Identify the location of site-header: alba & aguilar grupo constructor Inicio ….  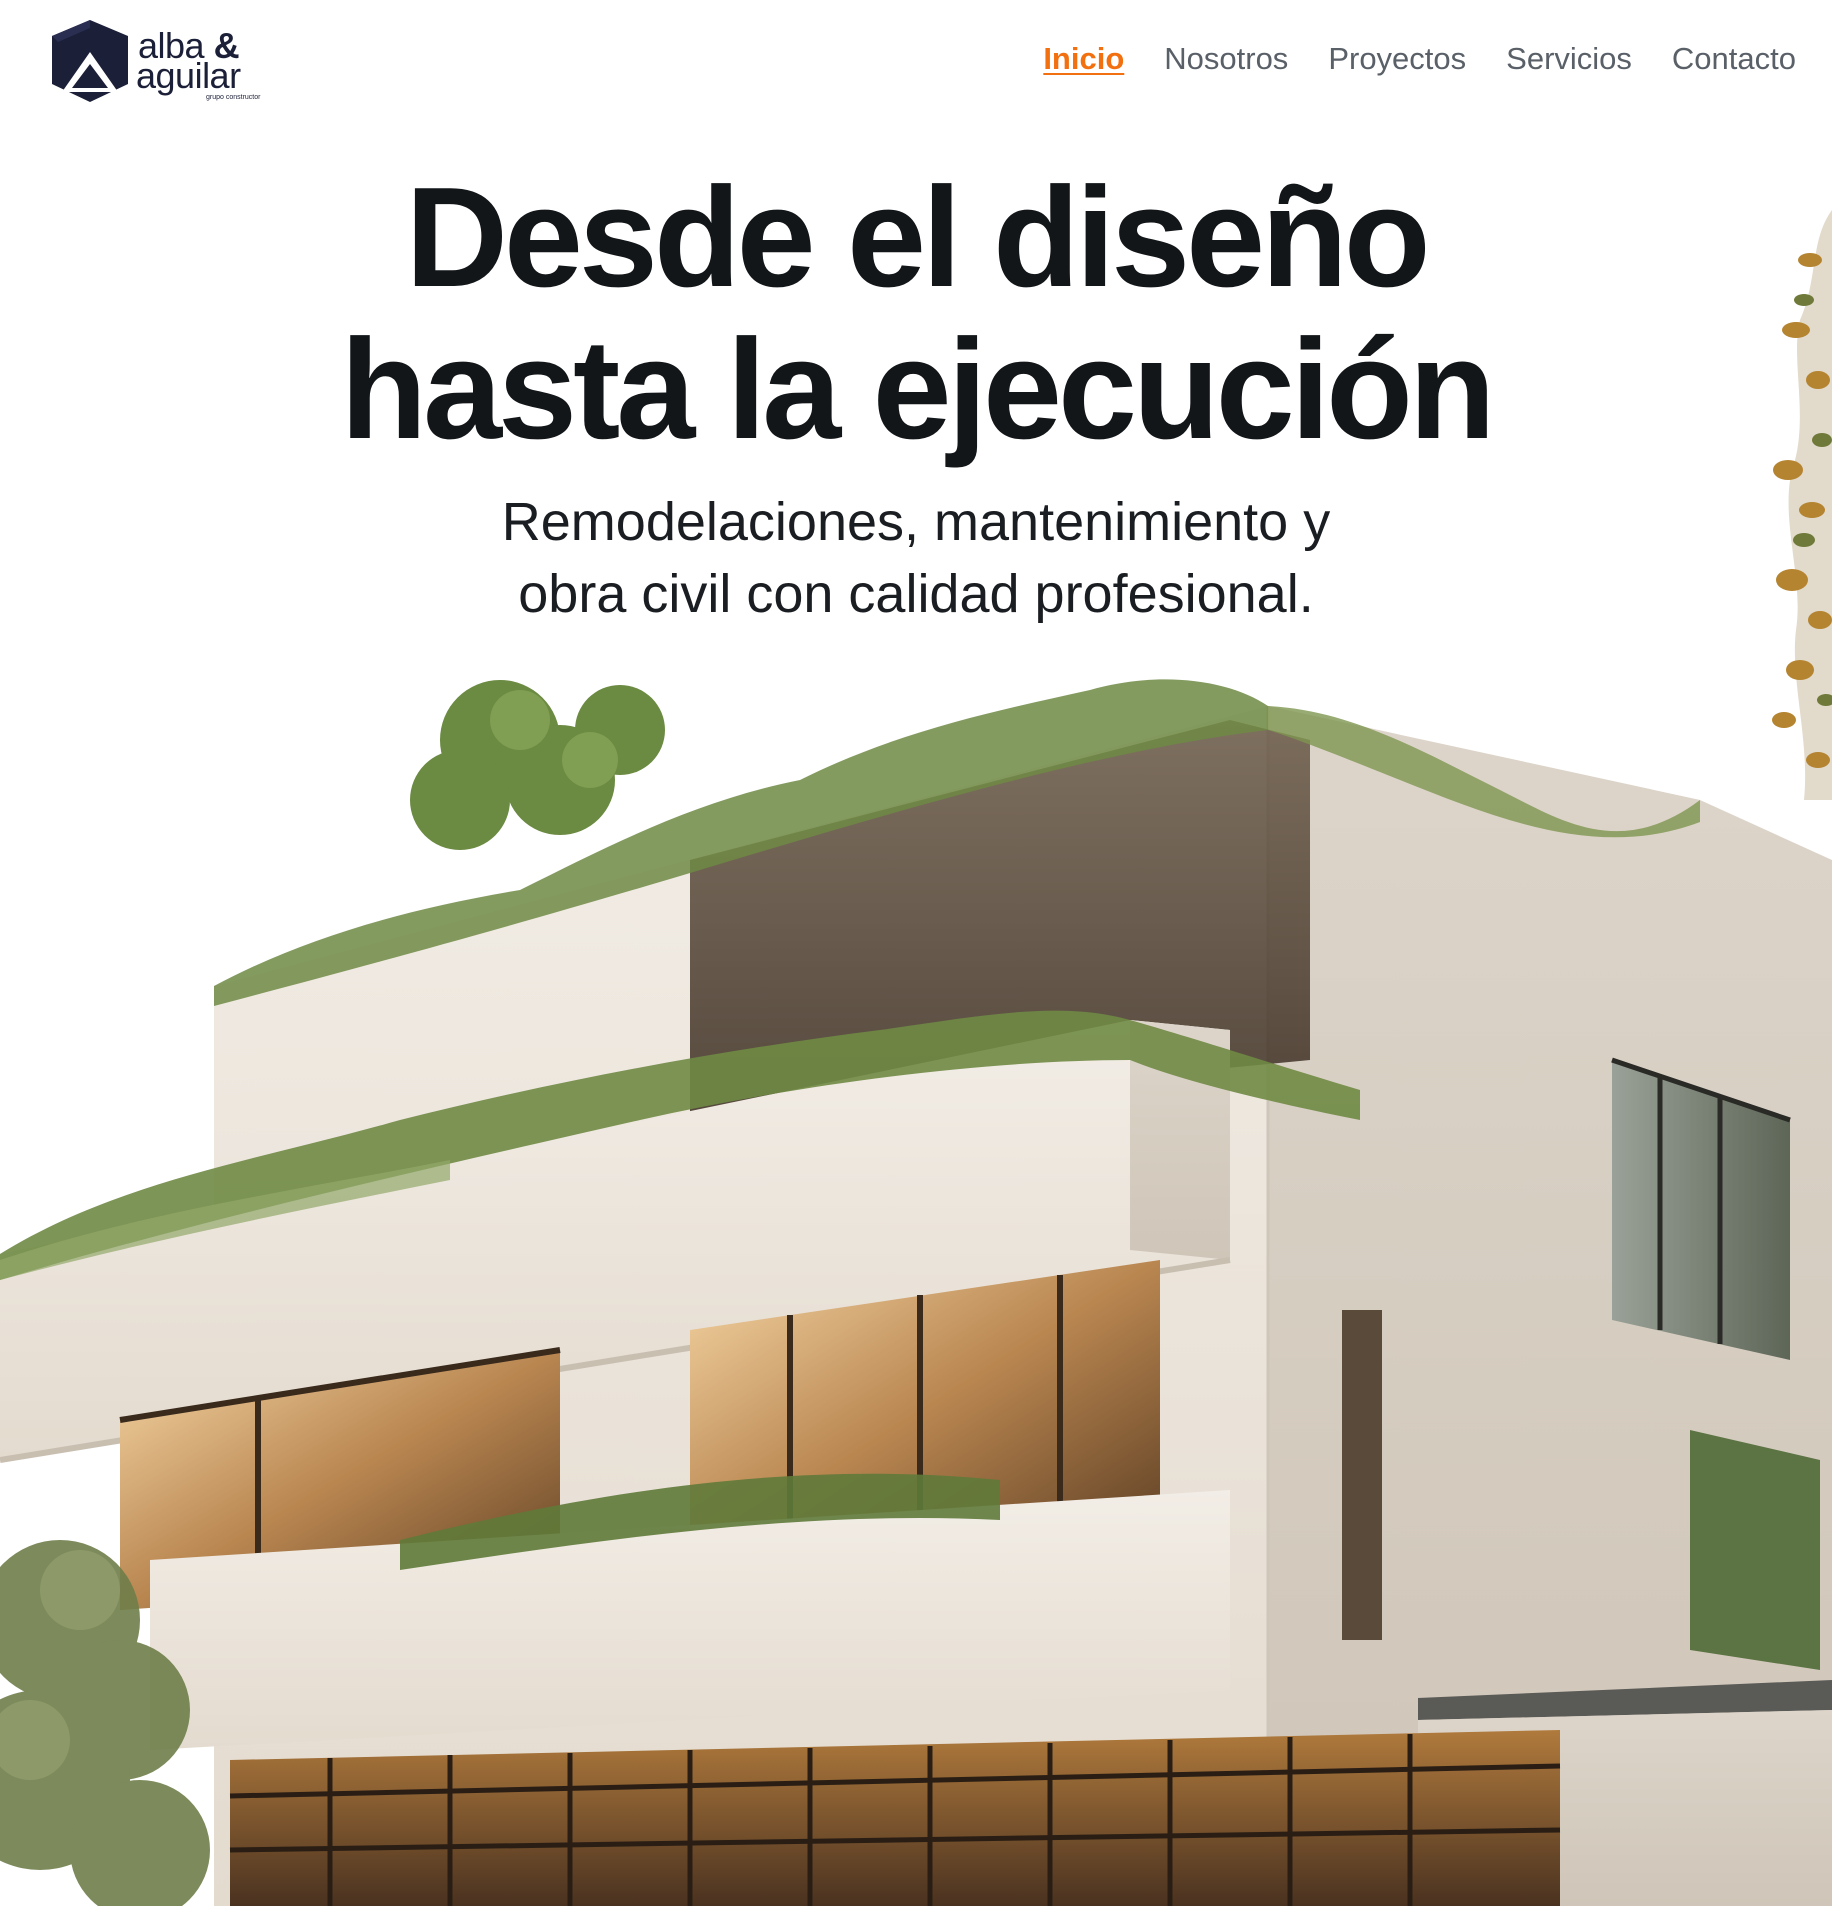
(916, 60).